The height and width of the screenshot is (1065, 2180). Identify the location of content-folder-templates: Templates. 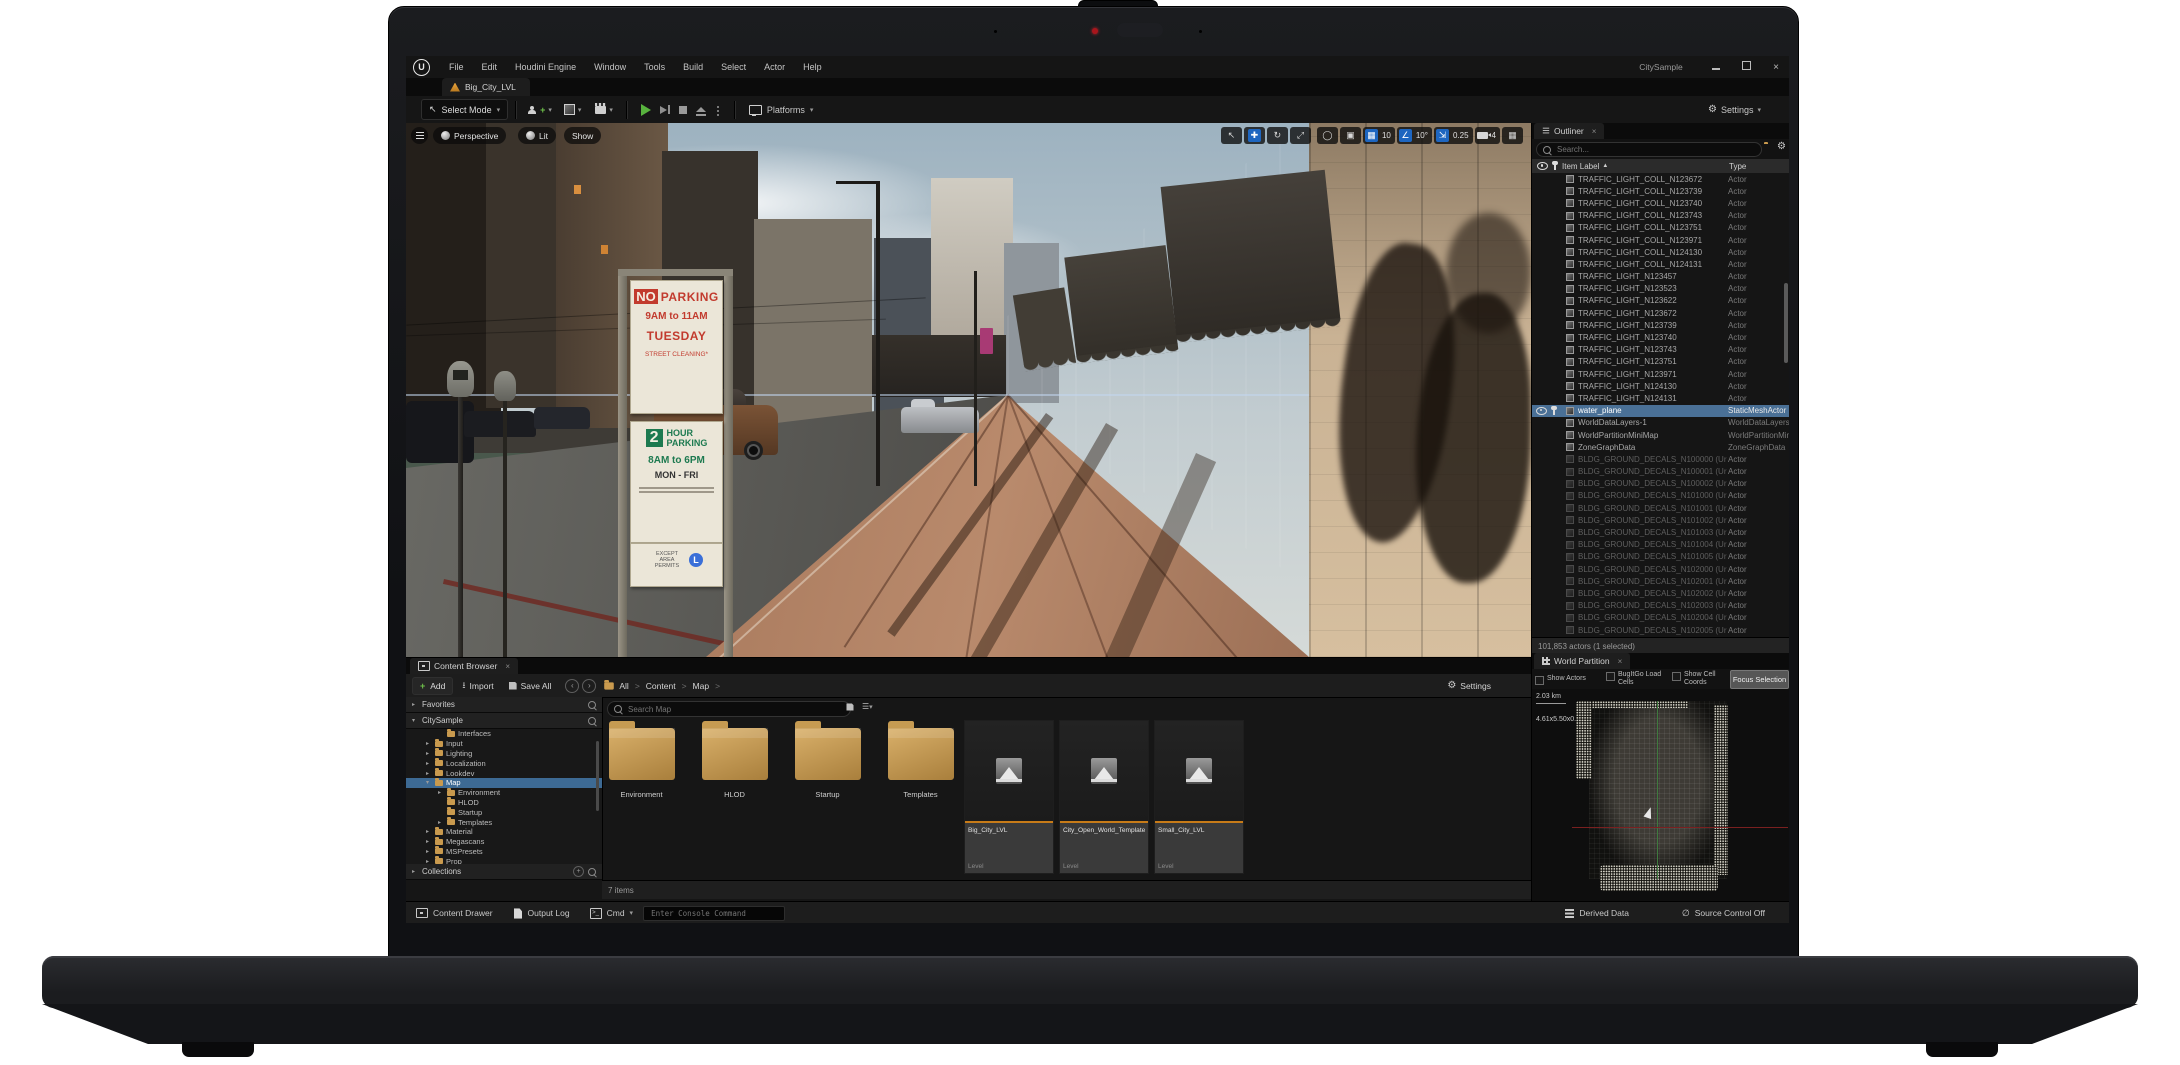
(920, 757).